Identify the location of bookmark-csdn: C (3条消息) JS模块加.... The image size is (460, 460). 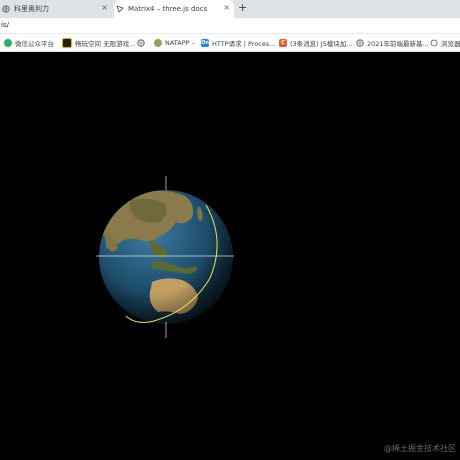
(316, 42).